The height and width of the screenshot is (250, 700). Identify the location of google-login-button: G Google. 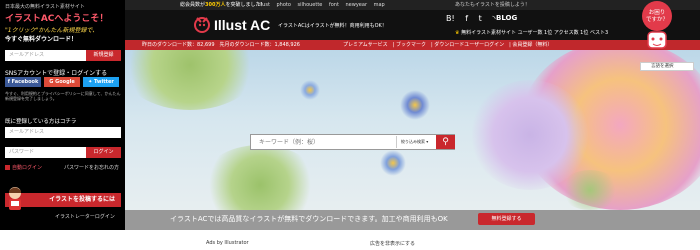
(62, 82).